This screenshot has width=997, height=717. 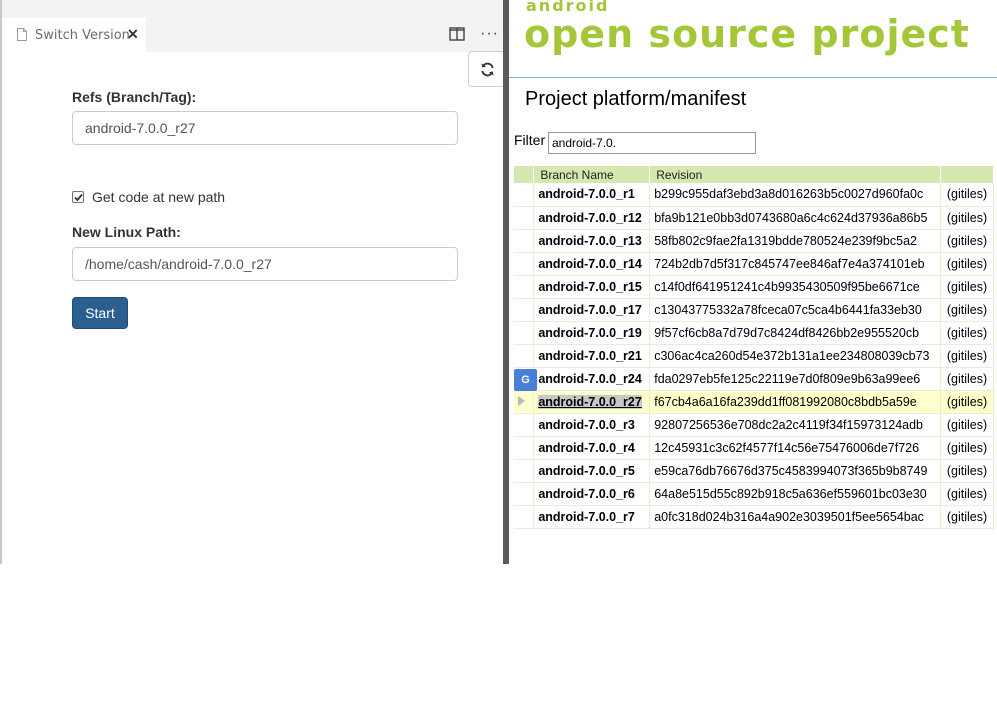 I want to click on branch-name-cell: android-7.0.0_r13, so click(x=592, y=241).